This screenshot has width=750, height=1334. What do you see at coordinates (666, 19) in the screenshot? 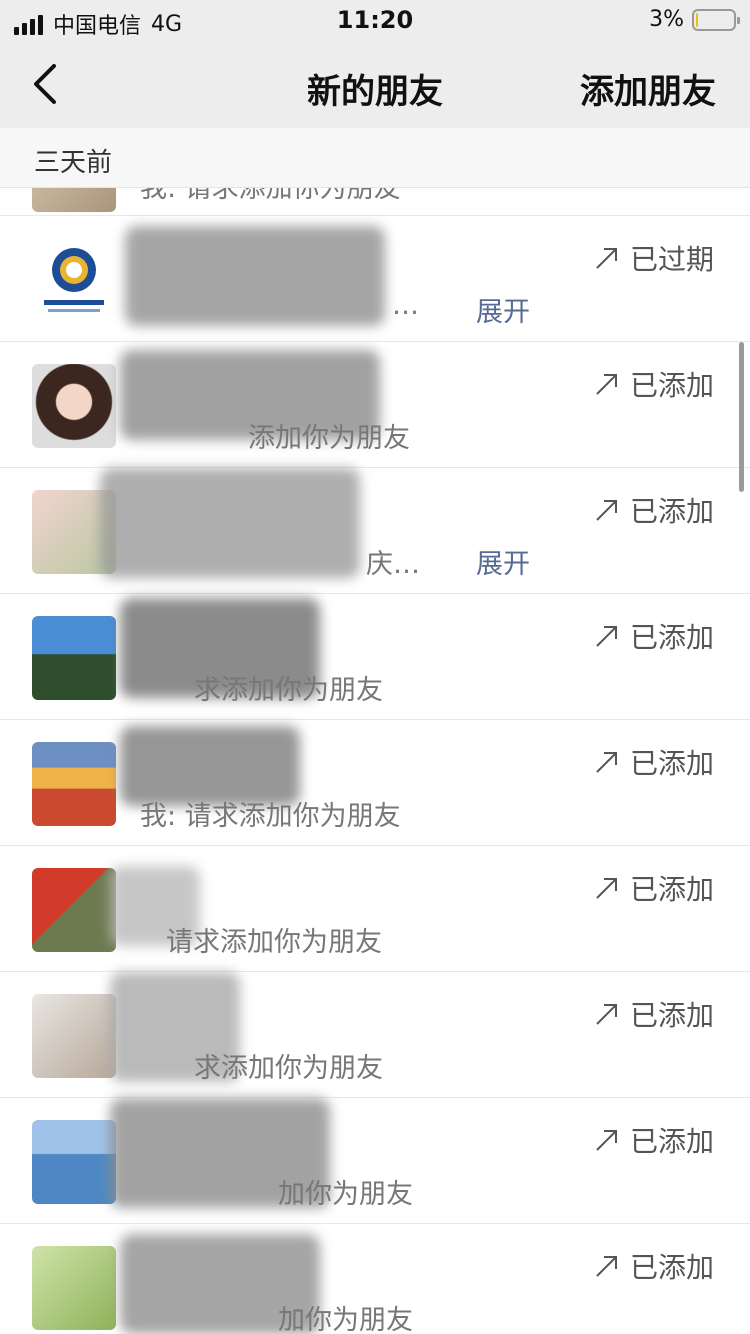
I see `battery-percent: 3%` at bounding box center [666, 19].